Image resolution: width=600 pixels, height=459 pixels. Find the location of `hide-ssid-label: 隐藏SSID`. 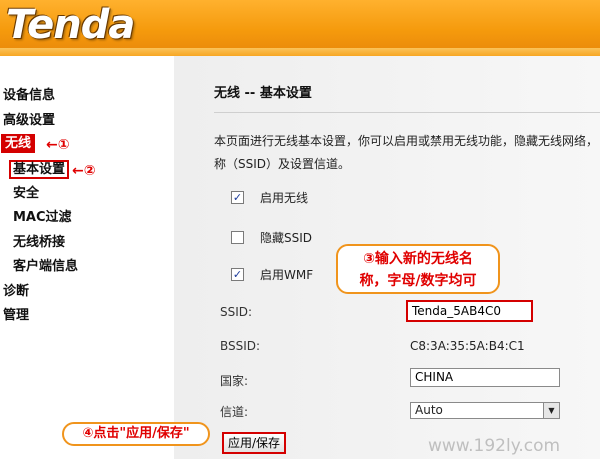

hide-ssid-label: 隐藏SSID is located at coordinates (286, 238).